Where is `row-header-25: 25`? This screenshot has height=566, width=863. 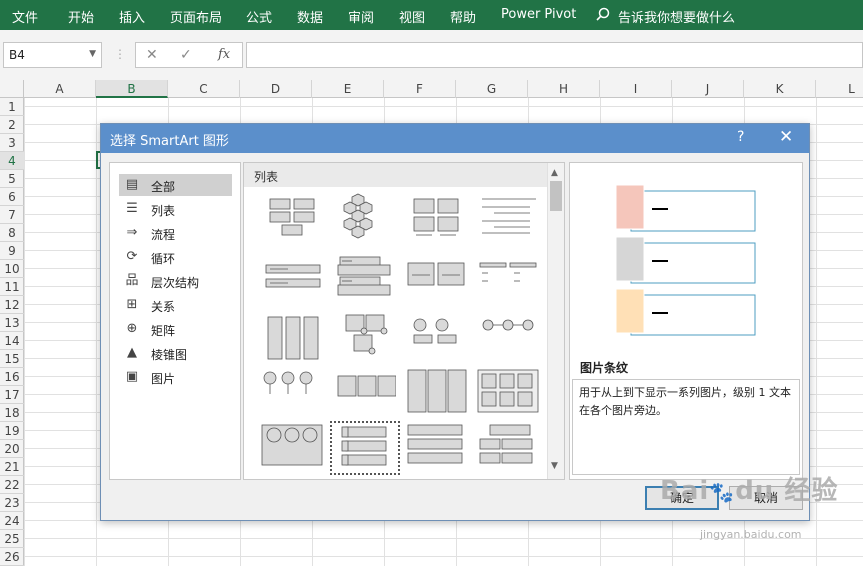 row-header-25: 25 is located at coordinates (12, 539).